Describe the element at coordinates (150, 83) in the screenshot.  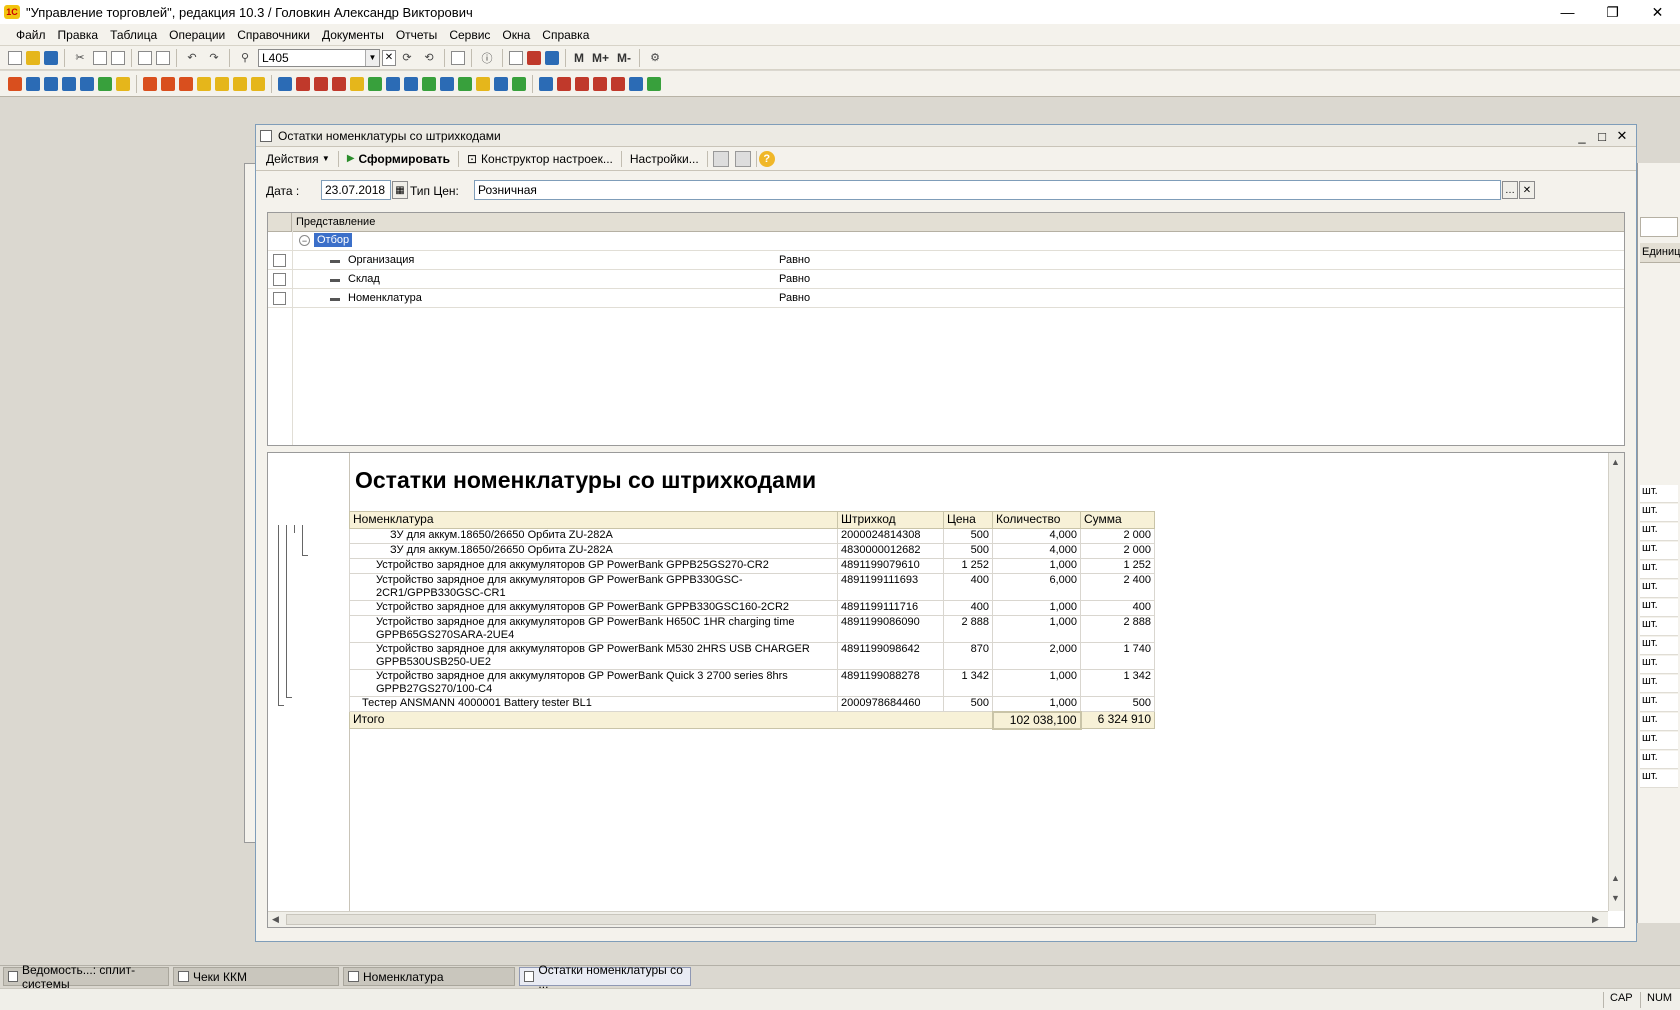
I see `sales-icon` at that location.